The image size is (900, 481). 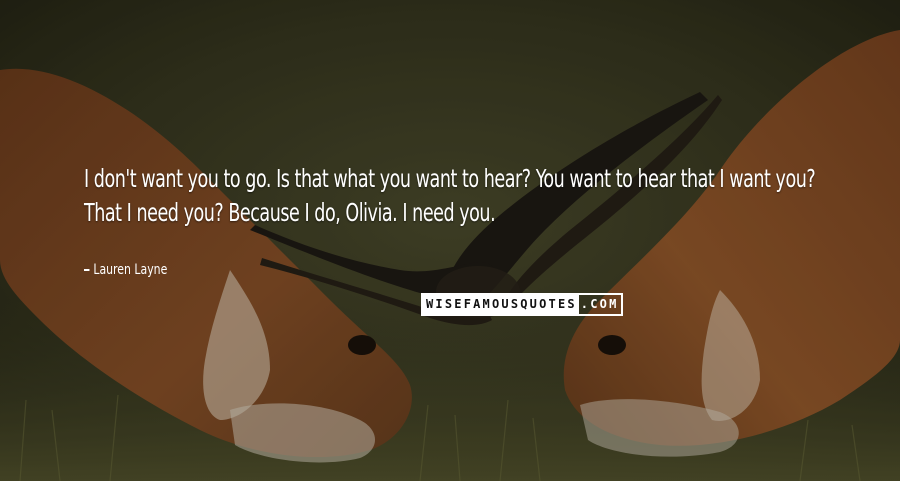 I want to click on author-line: Lauren Layne, so click(x=125, y=270).